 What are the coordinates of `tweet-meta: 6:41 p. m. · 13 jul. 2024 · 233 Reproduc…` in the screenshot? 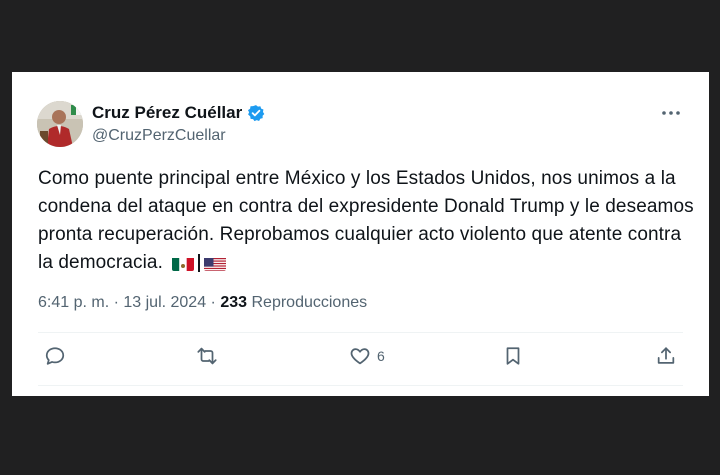 It's located at (202, 303).